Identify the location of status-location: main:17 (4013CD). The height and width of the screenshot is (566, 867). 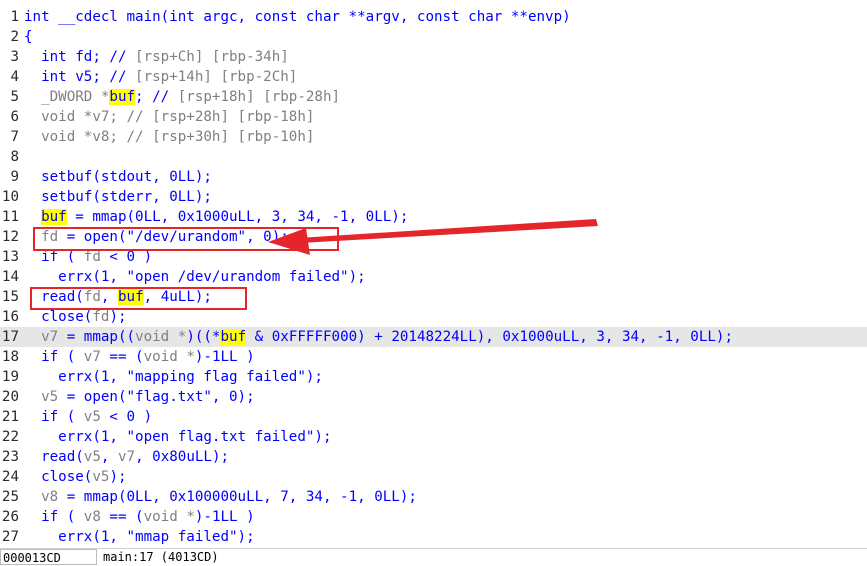
(161, 557).